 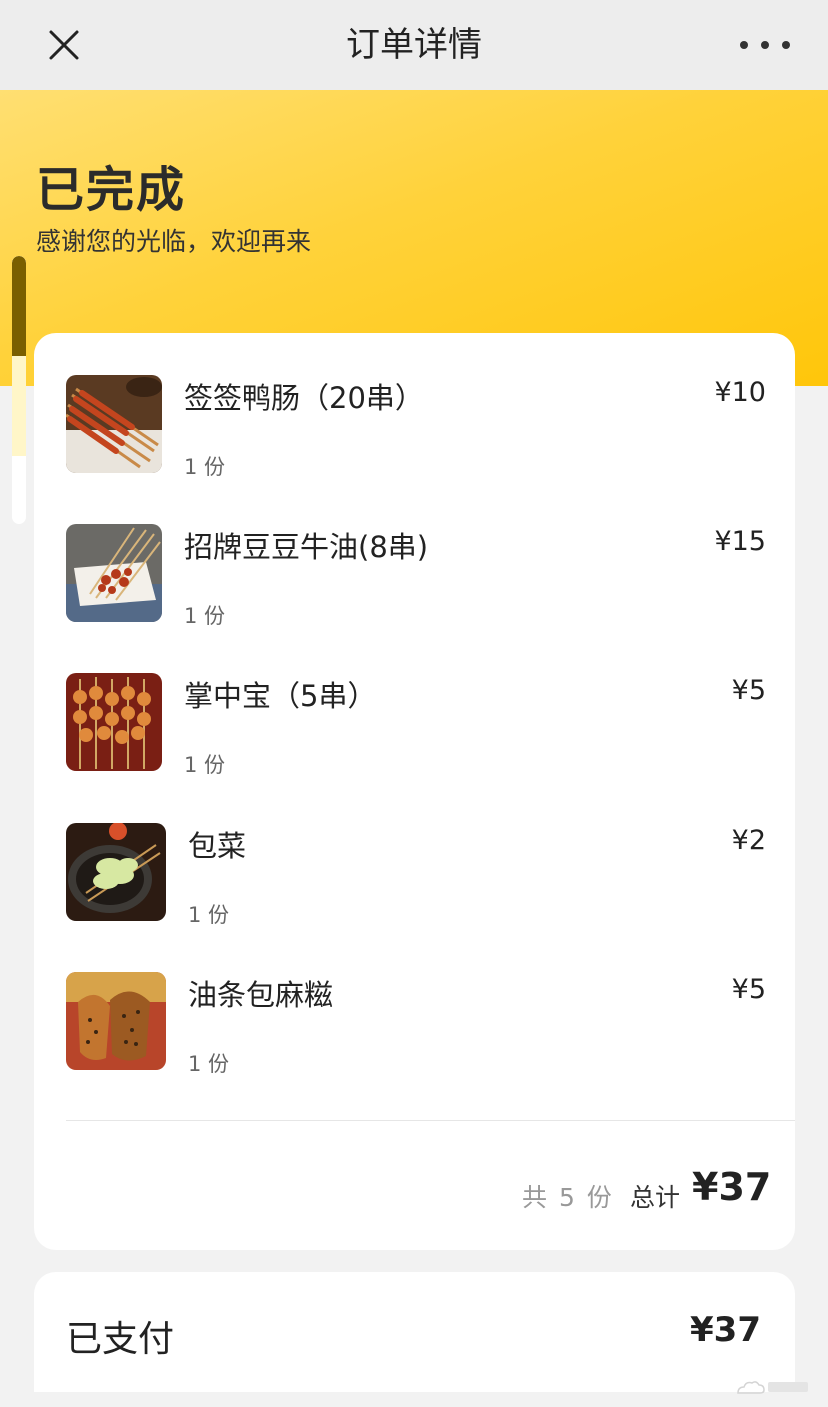 I want to click on cloud-watermark-icon, so click(x=772, y=1387).